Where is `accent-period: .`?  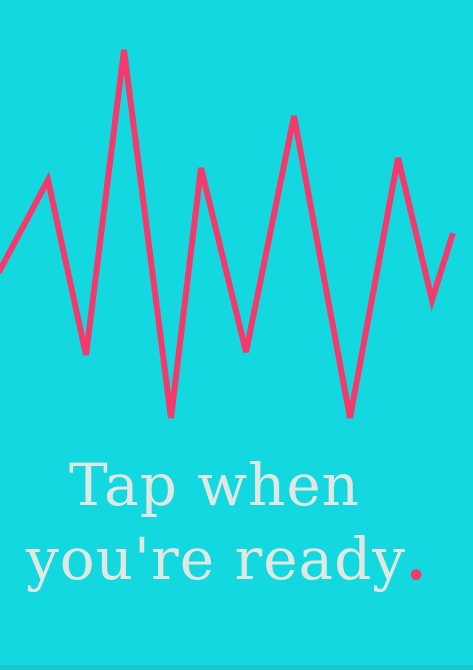 accent-period: . is located at coordinates (417, 559).